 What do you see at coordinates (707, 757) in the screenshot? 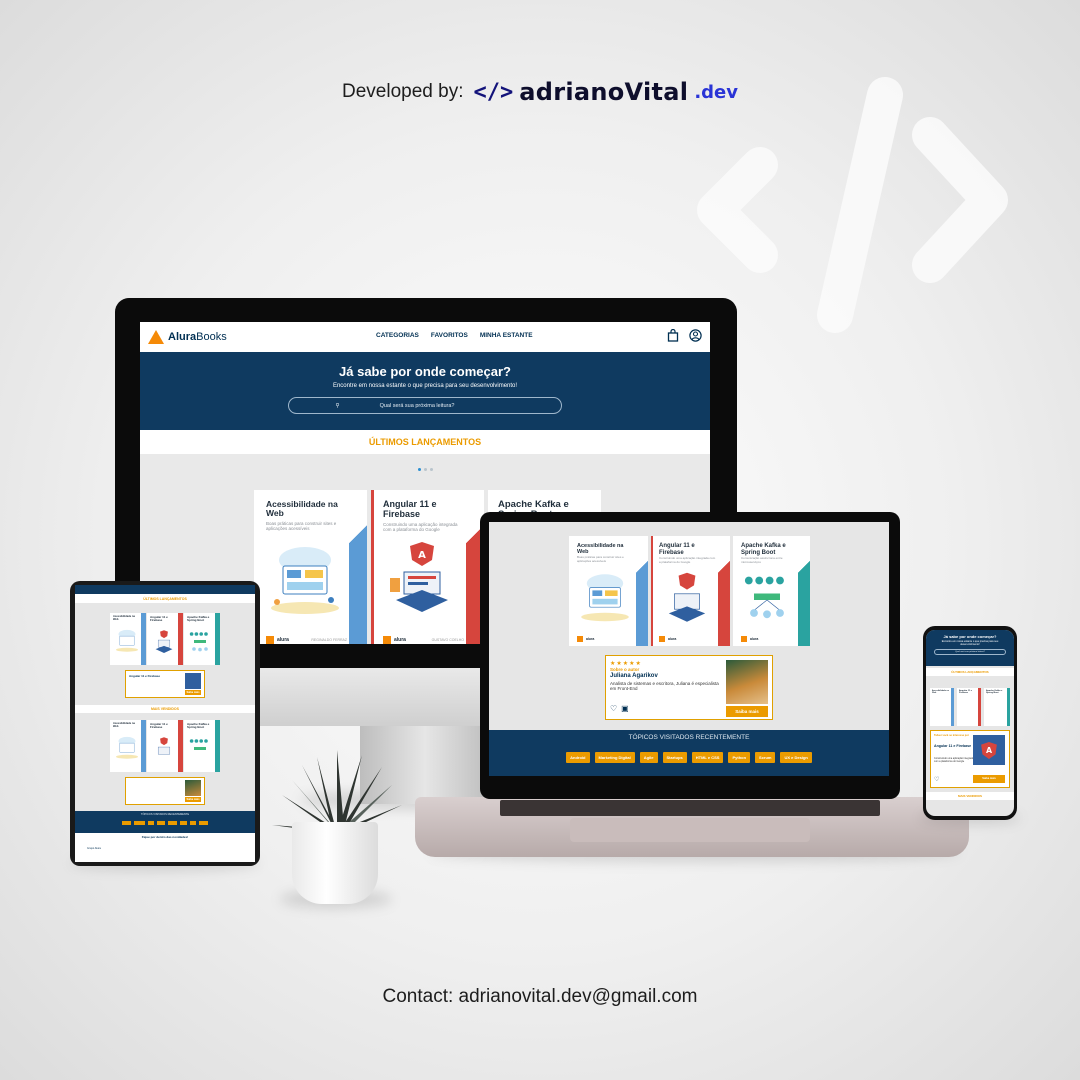
I see `topic-chip: HTML e CSS` at bounding box center [707, 757].